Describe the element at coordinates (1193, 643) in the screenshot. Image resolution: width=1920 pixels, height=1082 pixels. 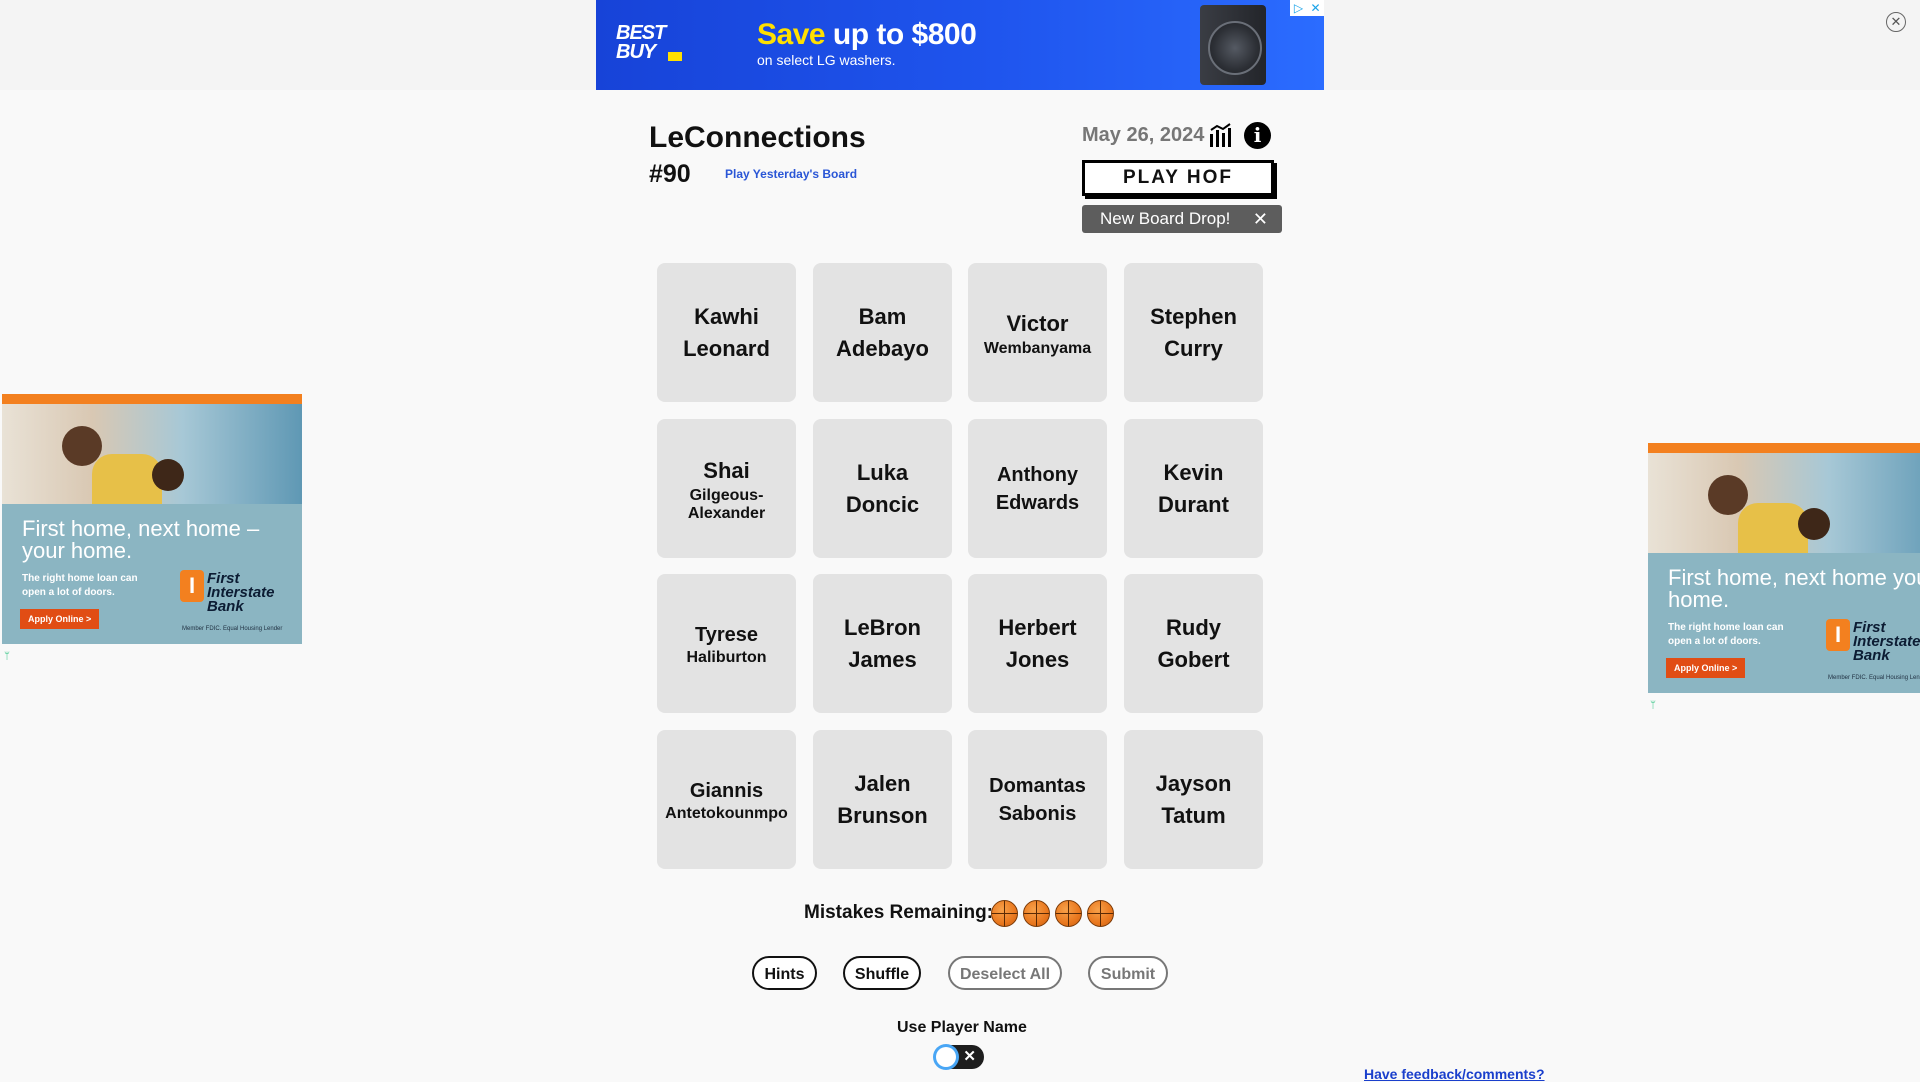
I see `player-tile: Rudy Gobert` at that location.